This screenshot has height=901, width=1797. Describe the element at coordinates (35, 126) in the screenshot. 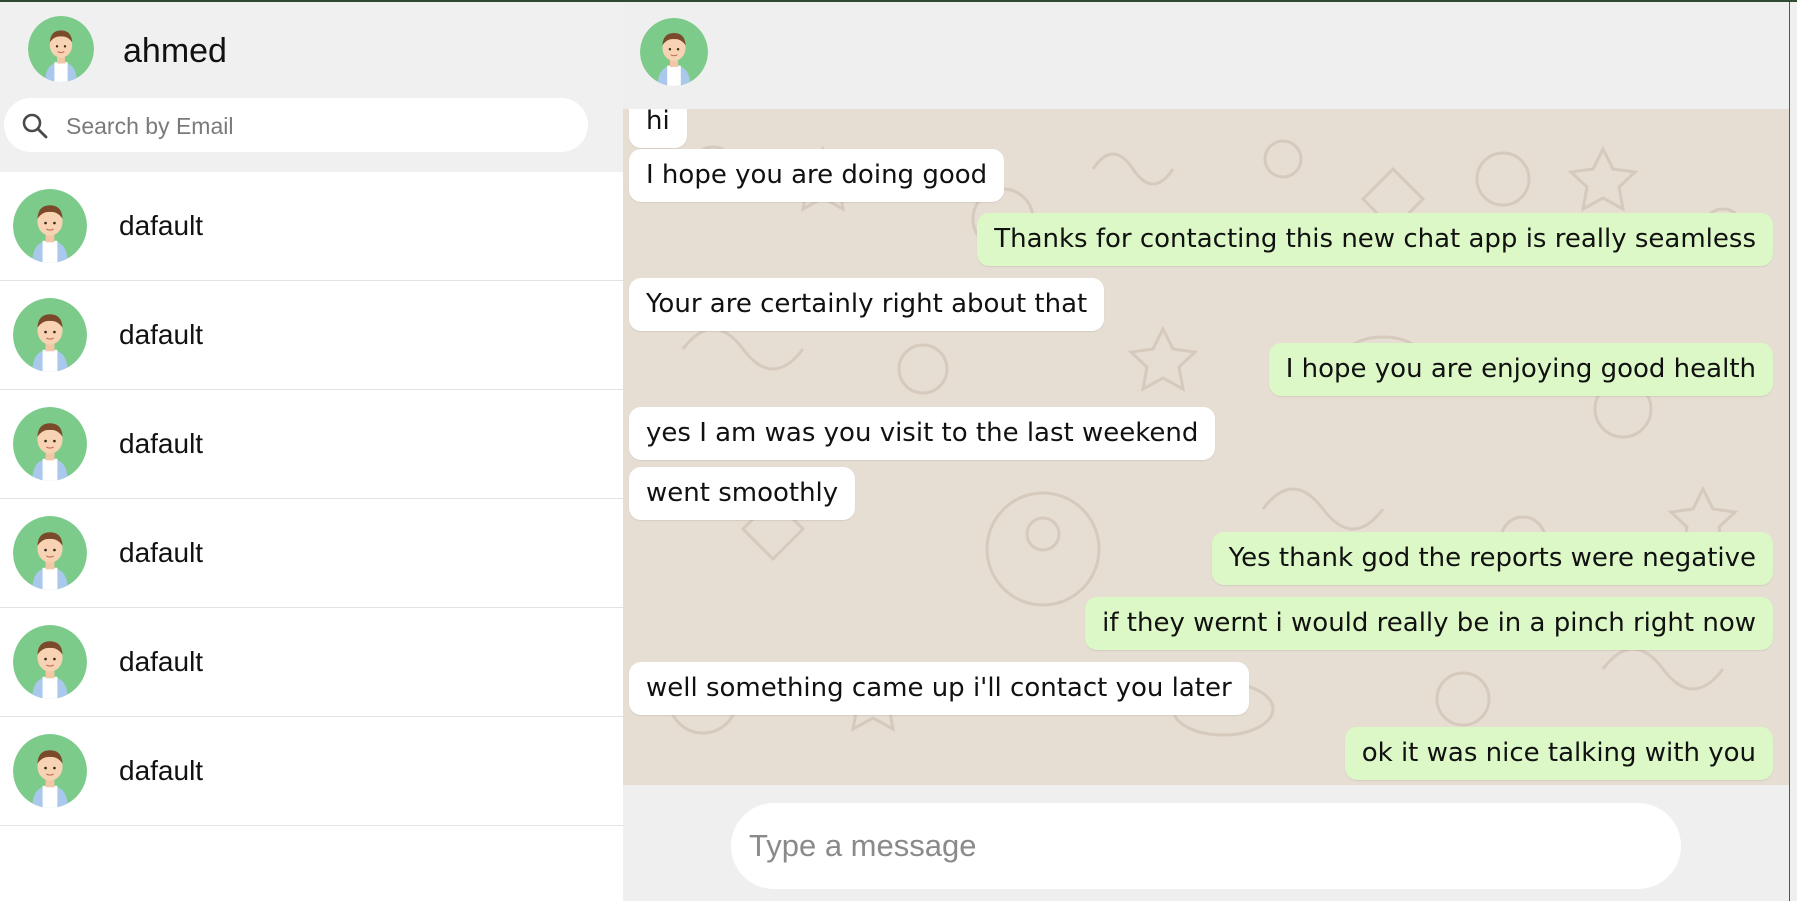

I see `search-icon` at that location.